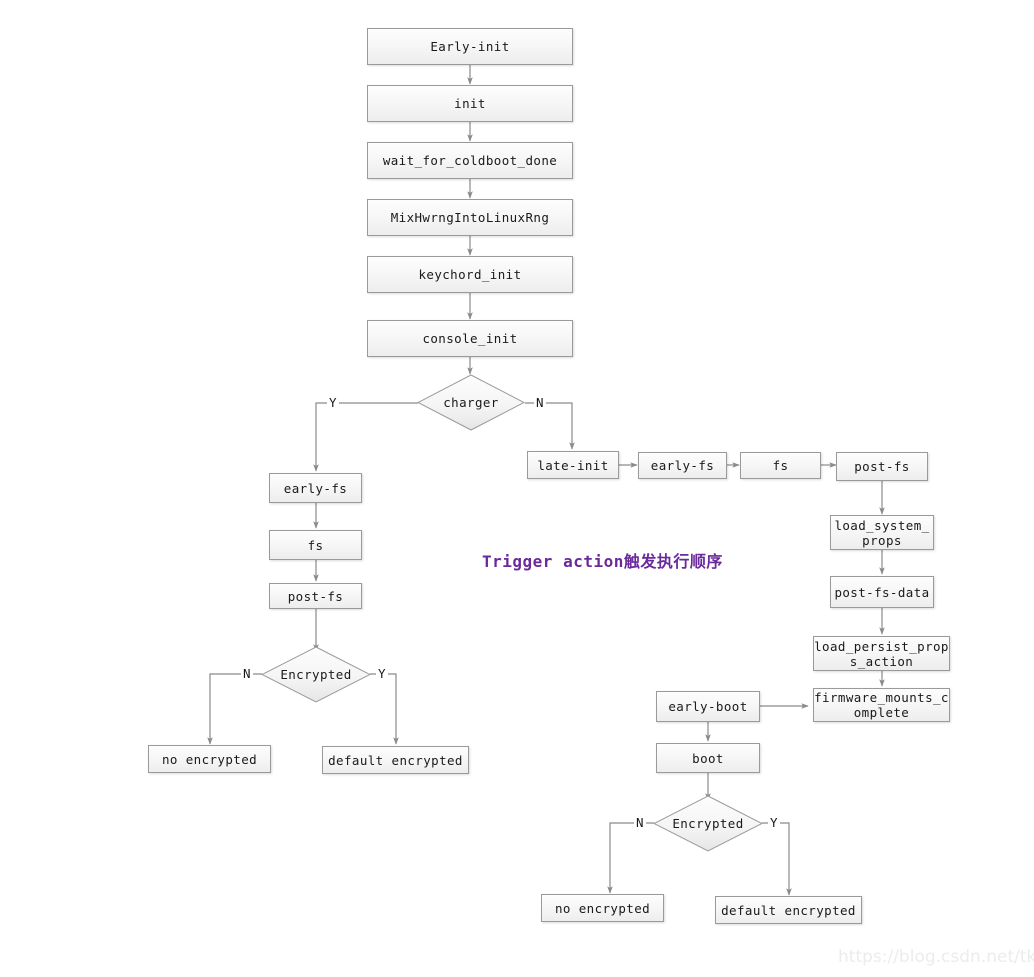 This screenshot has width=1034, height=977. Describe the element at coordinates (573, 465) in the screenshot. I see `node-late-init: late-init` at that location.